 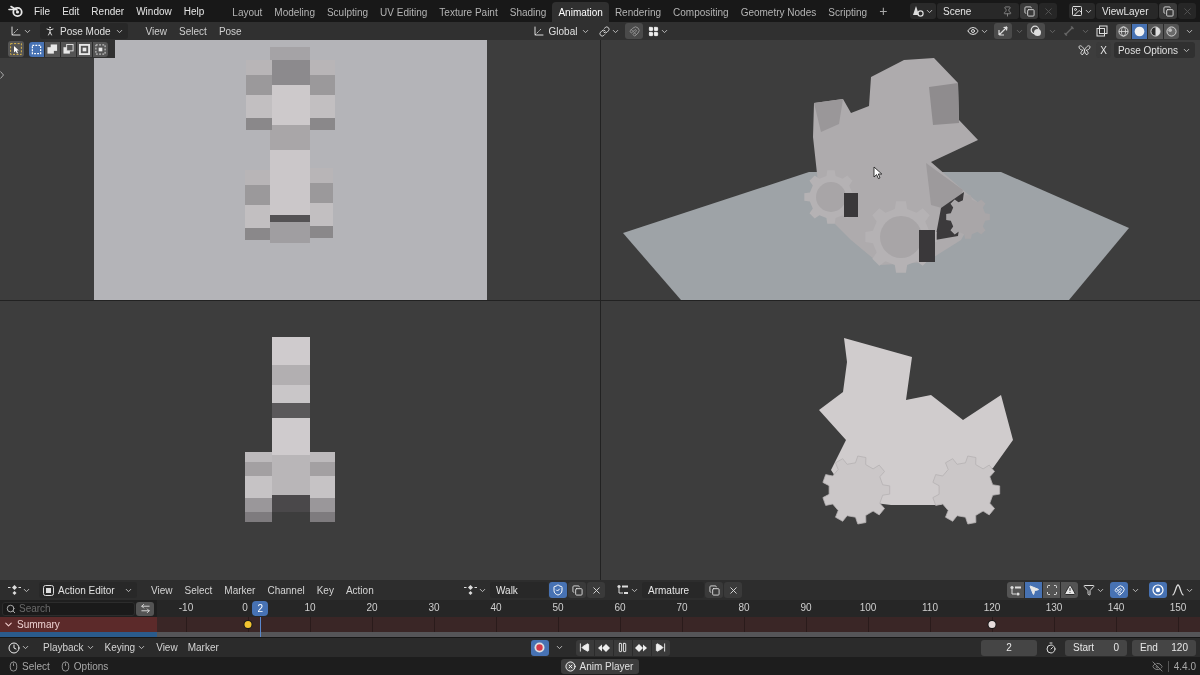 I want to click on workspace-tab: Shading, so click(x=528, y=12).